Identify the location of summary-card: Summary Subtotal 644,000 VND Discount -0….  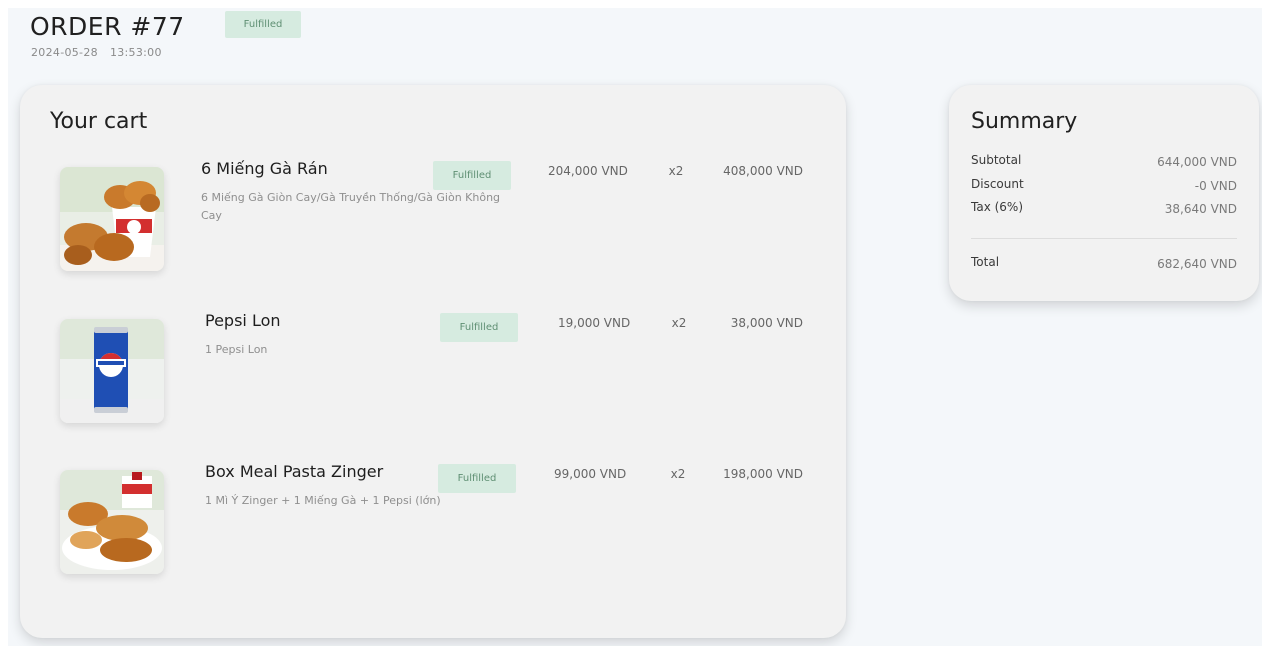
(1104, 193).